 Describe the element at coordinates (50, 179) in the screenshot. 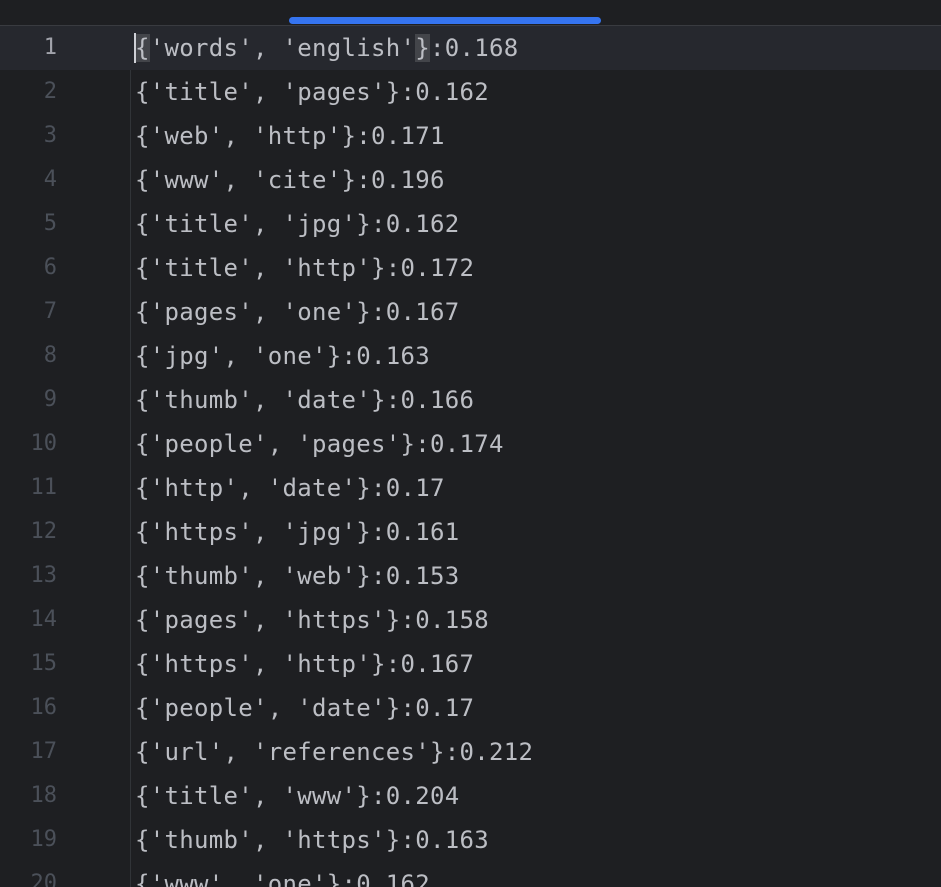

I see `line-number: 4` at that location.